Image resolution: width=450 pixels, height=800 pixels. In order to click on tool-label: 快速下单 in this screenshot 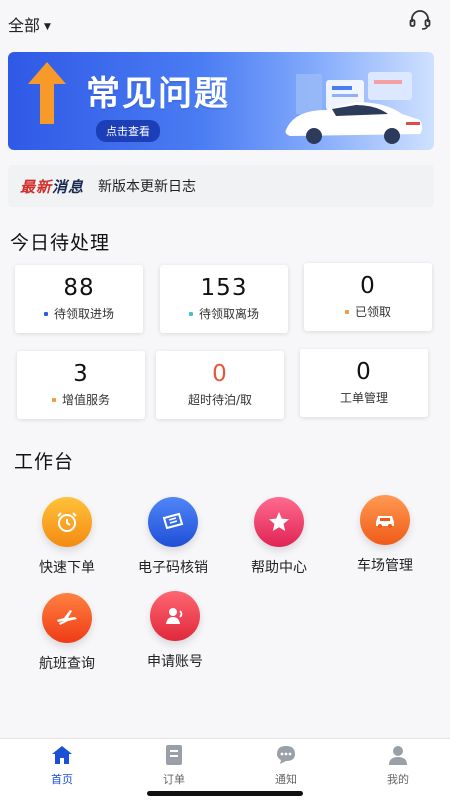, I will do `click(67, 568)`.